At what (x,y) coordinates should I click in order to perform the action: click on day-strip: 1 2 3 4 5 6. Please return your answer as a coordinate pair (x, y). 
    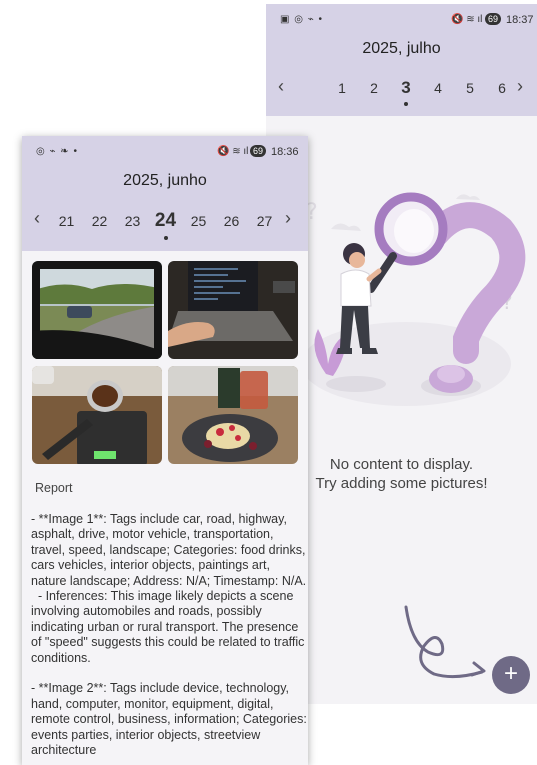
    Looking at the image, I should click on (422, 92).